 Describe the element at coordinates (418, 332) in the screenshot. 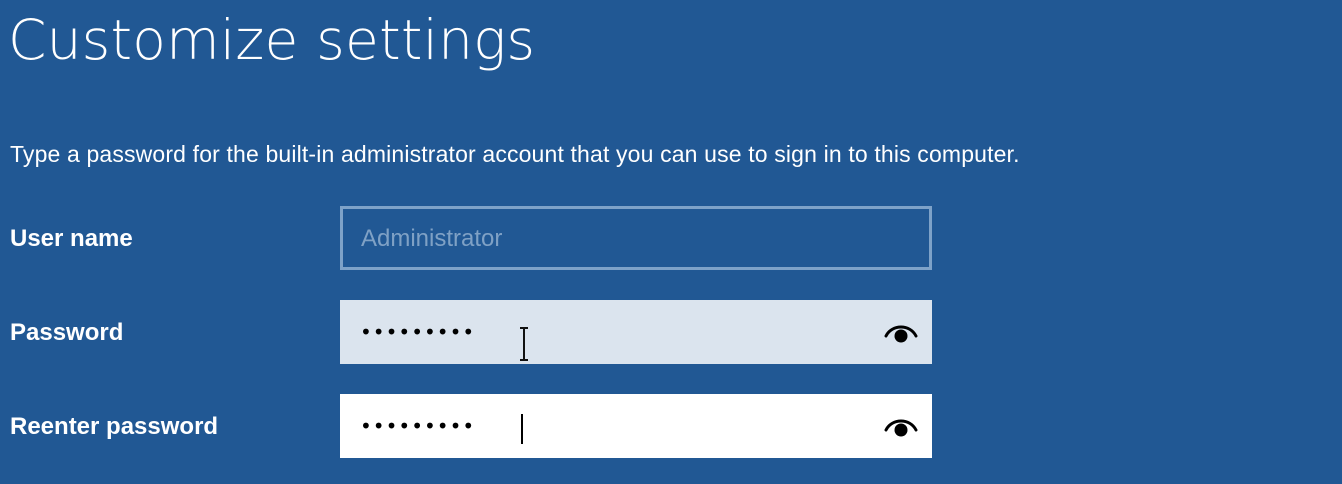

I see `password-masked-value: •••••••••` at that location.